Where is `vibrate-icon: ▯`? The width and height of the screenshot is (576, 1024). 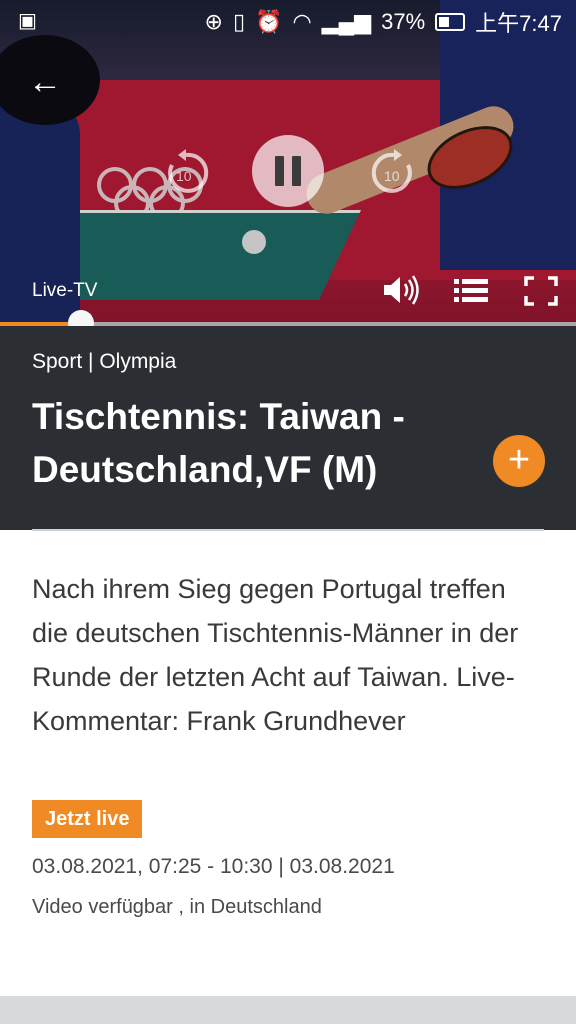
vibrate-icon: ▯ is located at coordinates (239, 21).